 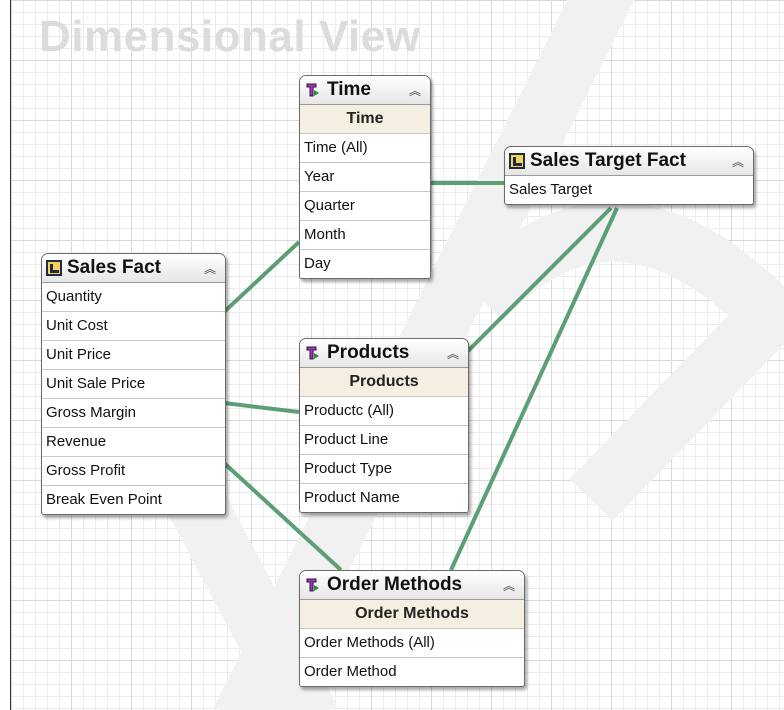 I want to click on table-row: Month, so click(x=365, y=235).